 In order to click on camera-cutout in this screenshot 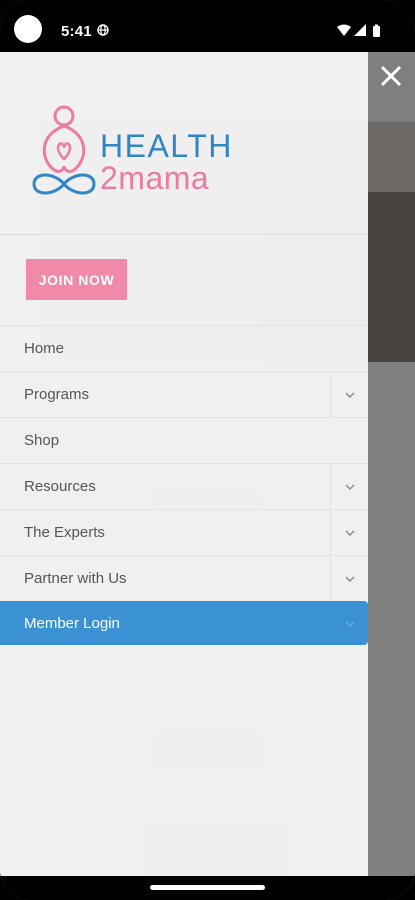, I will do `click(28, 29)`.